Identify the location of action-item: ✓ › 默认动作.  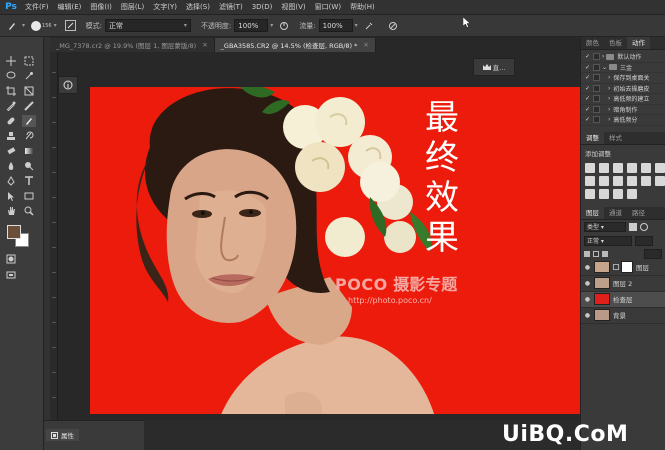
(623, 57).